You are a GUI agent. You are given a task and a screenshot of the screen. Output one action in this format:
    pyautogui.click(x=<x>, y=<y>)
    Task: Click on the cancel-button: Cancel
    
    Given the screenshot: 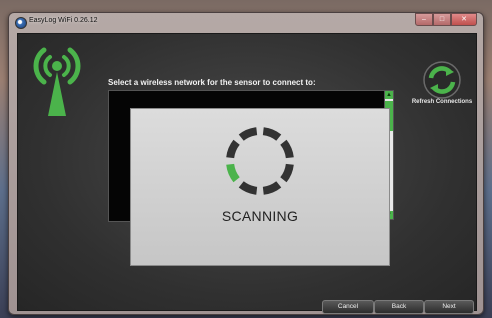 What is the action you would take?
    pyautogui.click(x=348, y=307)
    